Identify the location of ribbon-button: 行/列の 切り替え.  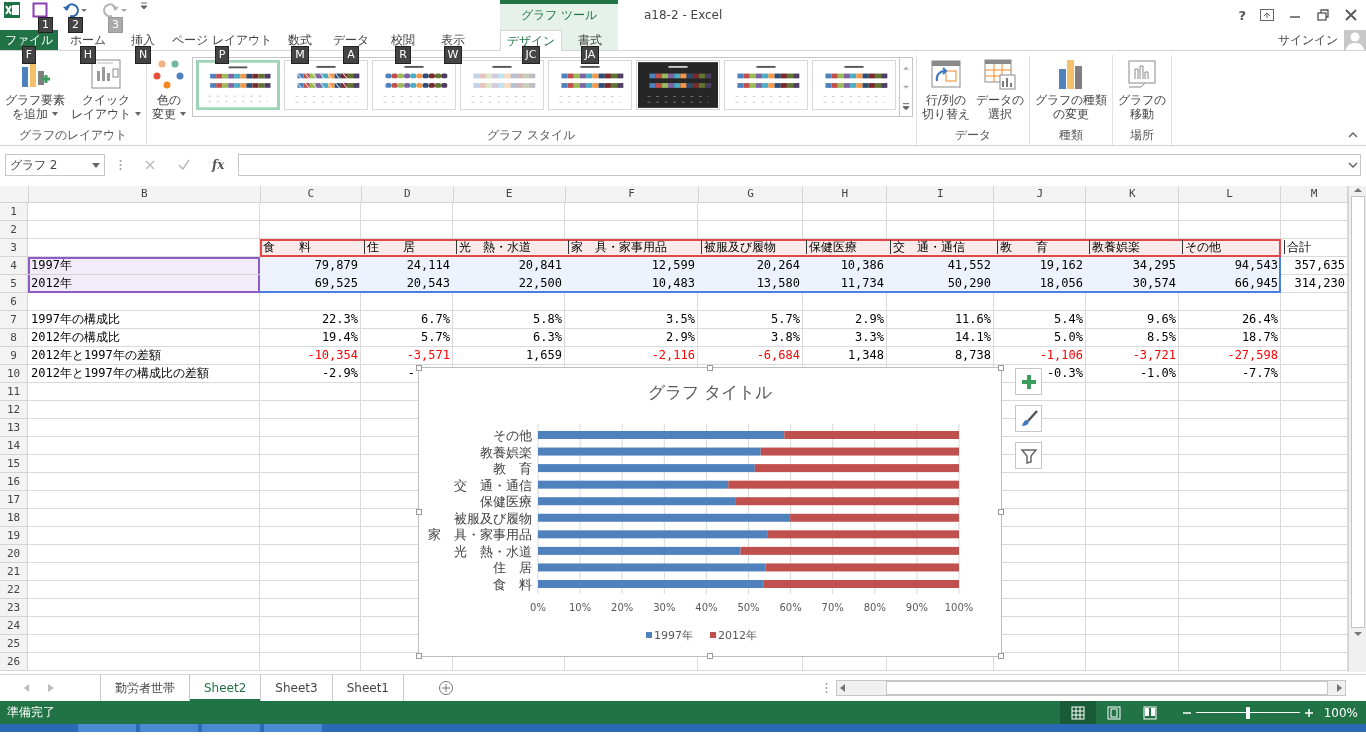
(945, 89).